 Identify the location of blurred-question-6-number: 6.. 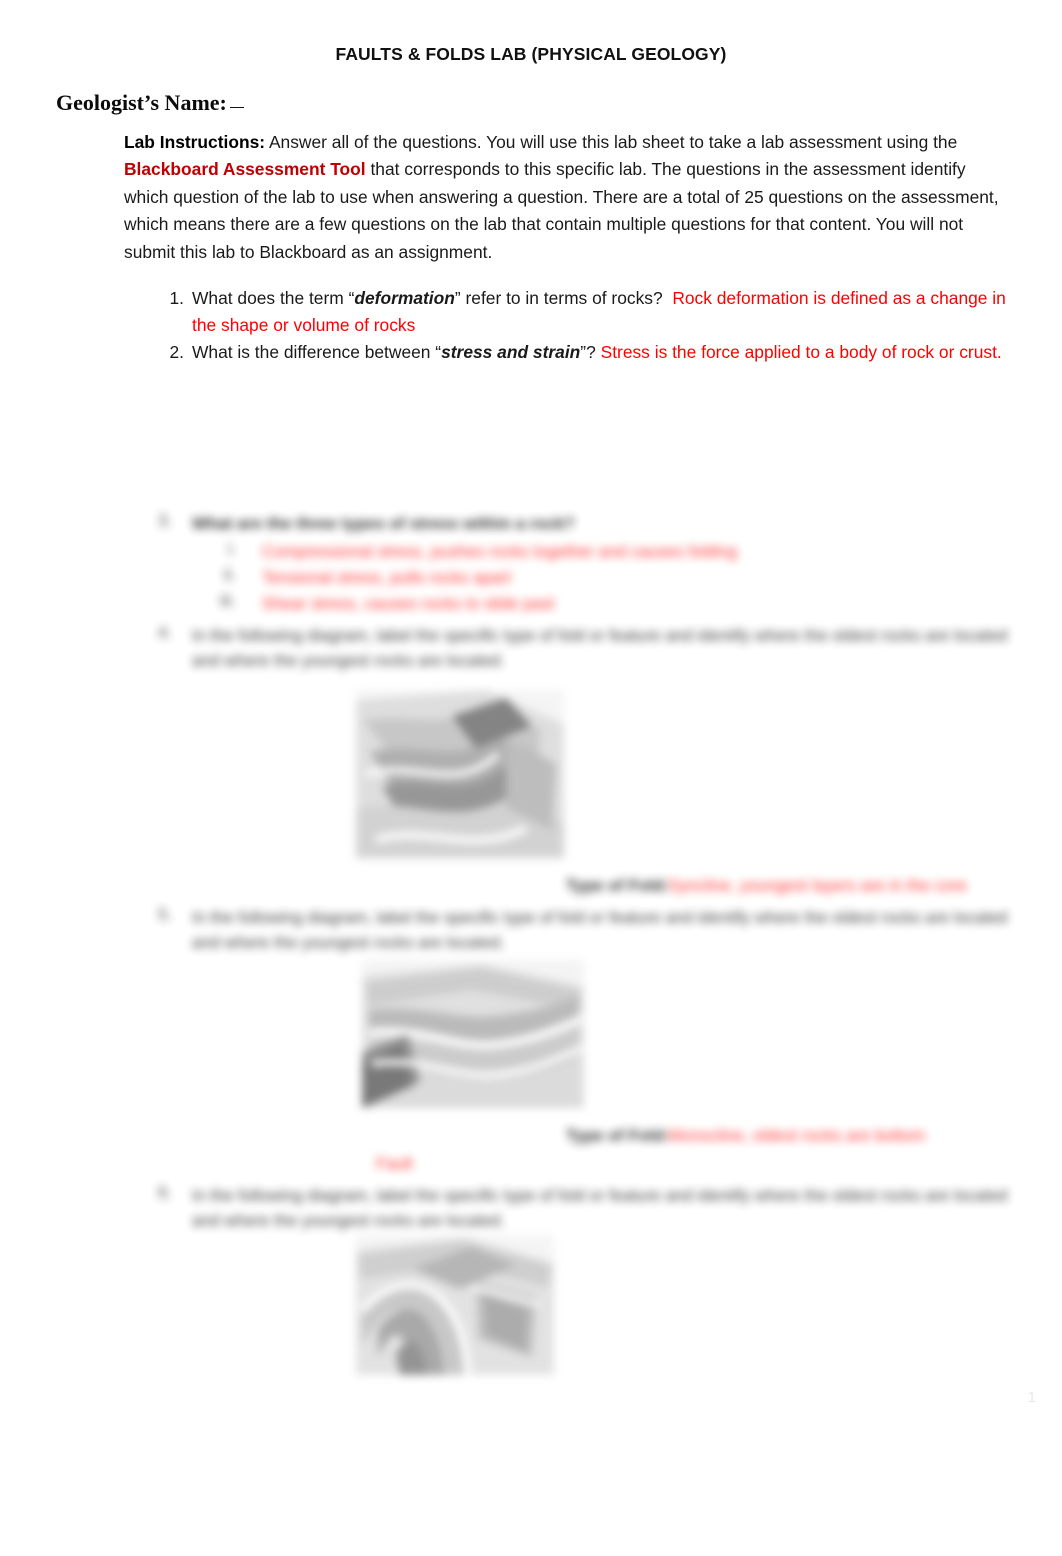
(165, 1192).